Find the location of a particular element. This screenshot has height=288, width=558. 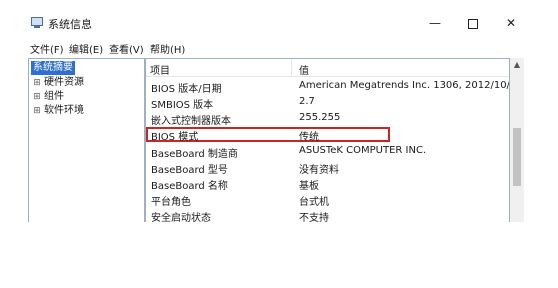

tree-item-label: 组件 is located at coordinates (54, 96).